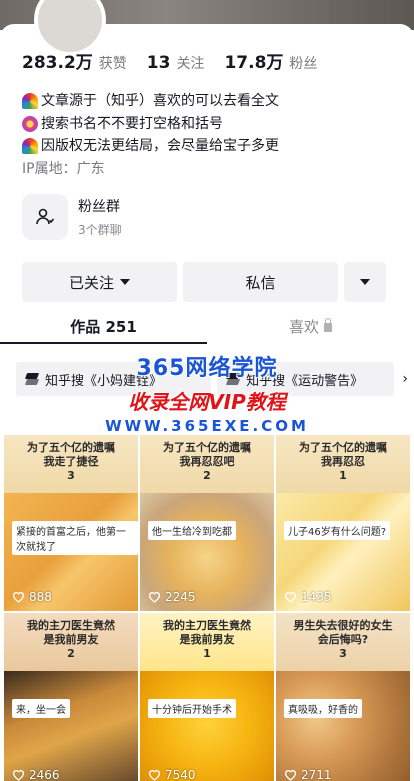 The image size is (414, 781). What do you see at coordinates (158, 63) in the screenshot?
I see `stat-value: 13` at bounding box center [158, 63].